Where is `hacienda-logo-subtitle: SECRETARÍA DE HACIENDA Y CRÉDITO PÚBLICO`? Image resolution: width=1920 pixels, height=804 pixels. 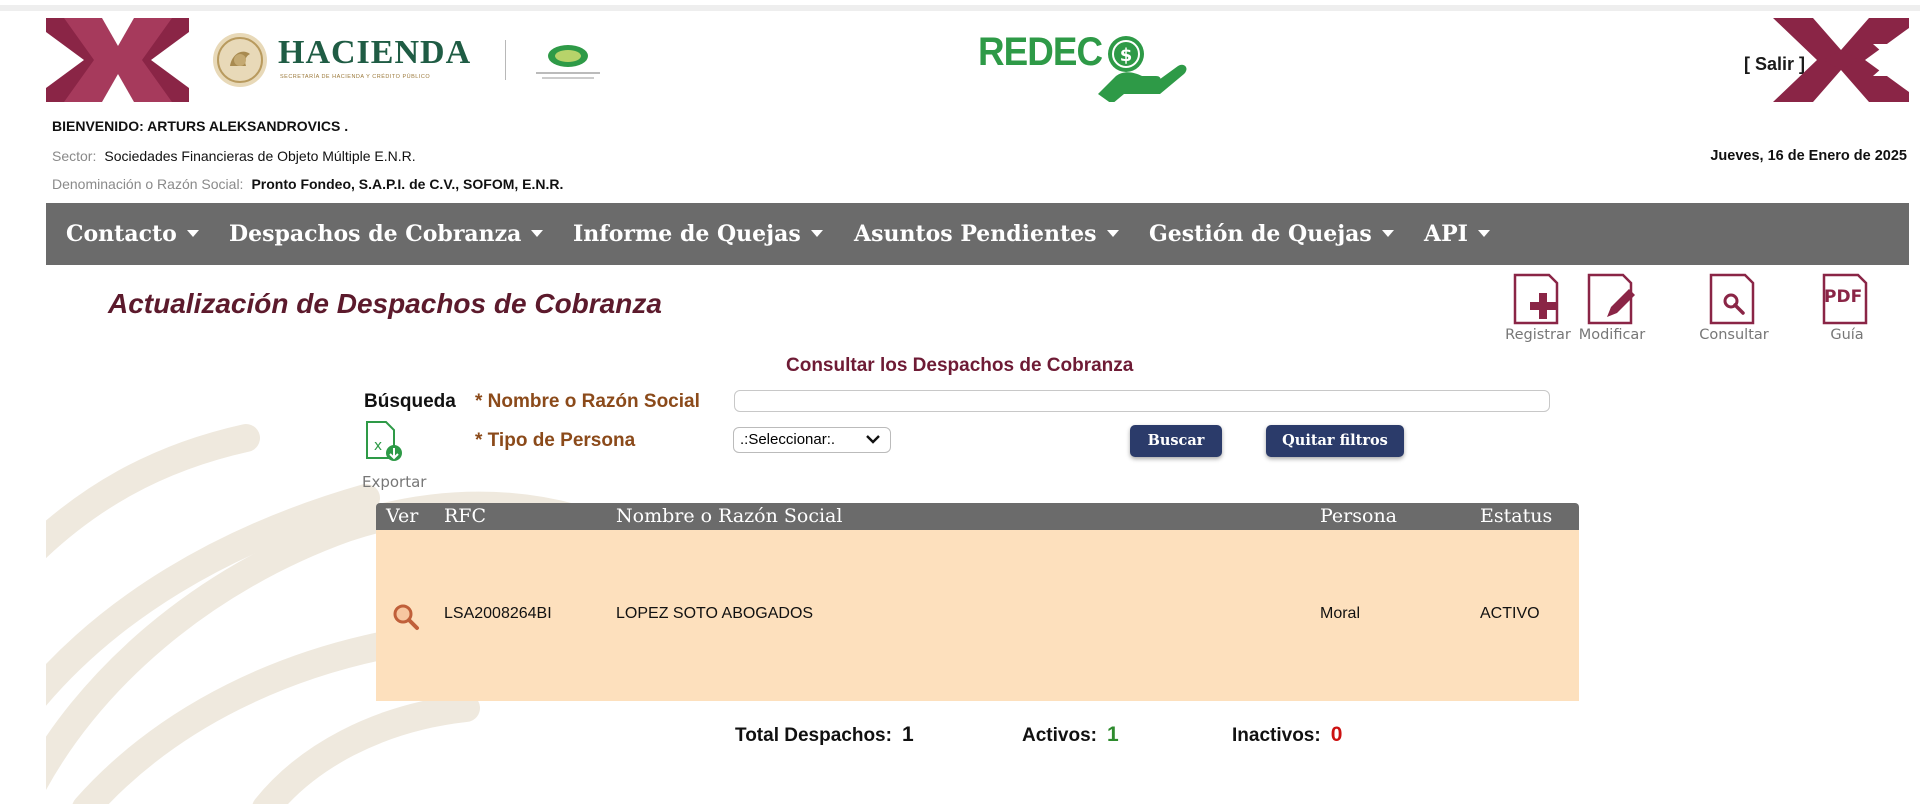
hacienda-logo-subtitle: SECRETARÍA DE HACIENDA Y CRÉDITO PÚBLICO is located at coordinates (355, 77).